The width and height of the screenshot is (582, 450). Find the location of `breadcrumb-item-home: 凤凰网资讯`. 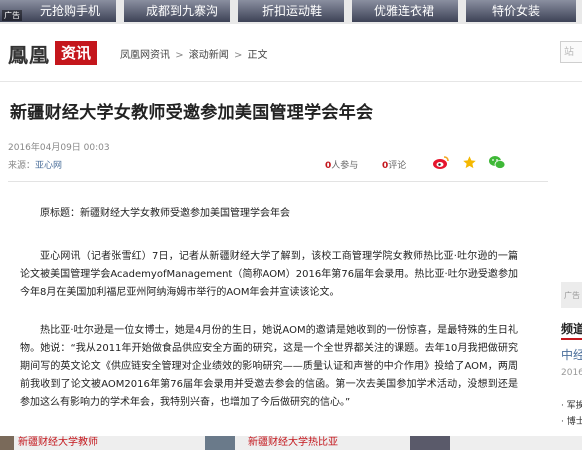

breadcrumb-item-home: 凤凰网资讯 is located at coordinates (145, 53).